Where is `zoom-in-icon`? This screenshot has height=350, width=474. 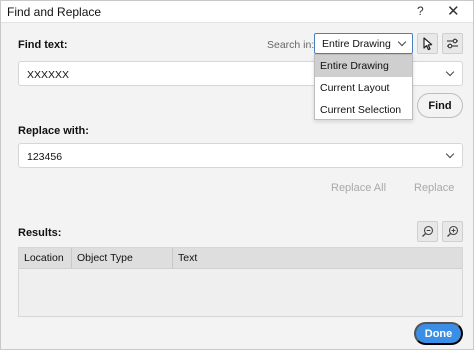
zoom-in-icon is located at coordinates (453, 231).